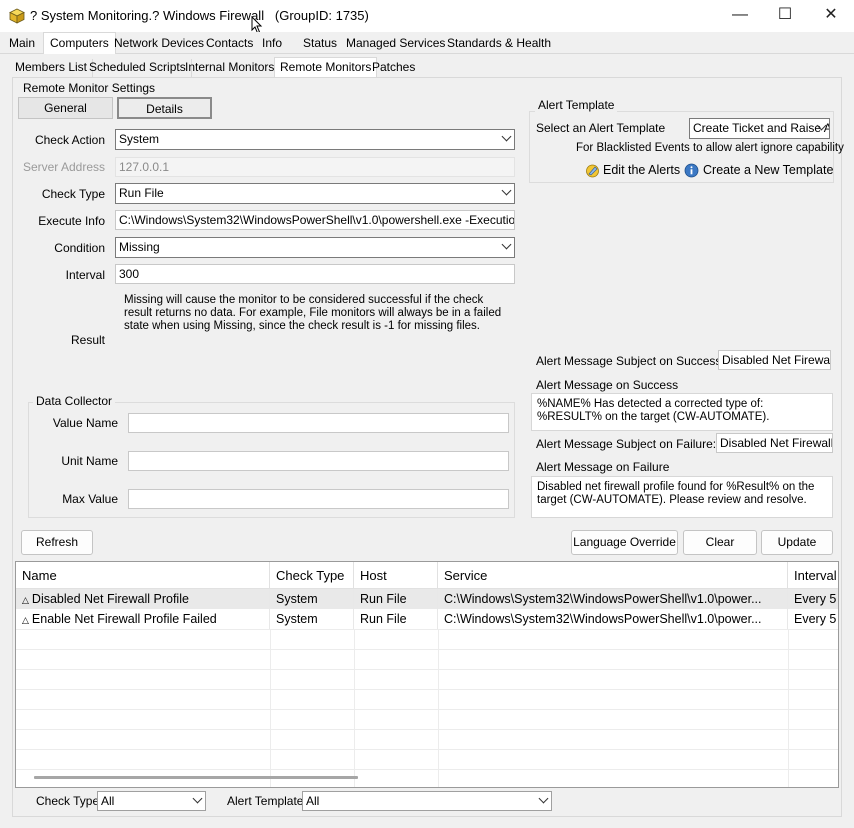 Image resolution: width=854 pixels, height=828 pixels. Describe the element at coordinates (326, 67) in the screenshot. I see `tab-remote-monitors: Remote Monitors` at that location.